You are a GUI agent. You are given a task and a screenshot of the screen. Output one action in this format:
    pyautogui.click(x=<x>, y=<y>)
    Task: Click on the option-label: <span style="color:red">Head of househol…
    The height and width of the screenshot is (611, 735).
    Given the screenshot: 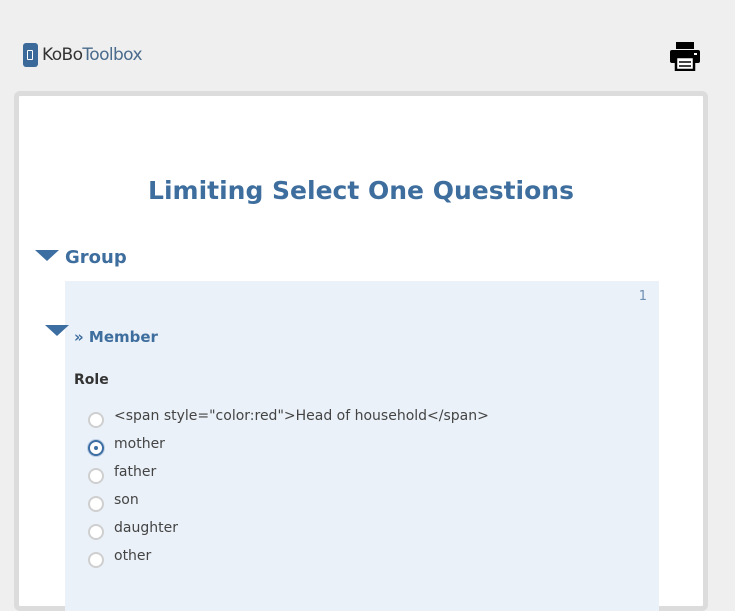 What is the action you would take?
    pyautogui.click(x=301, y=416)
    